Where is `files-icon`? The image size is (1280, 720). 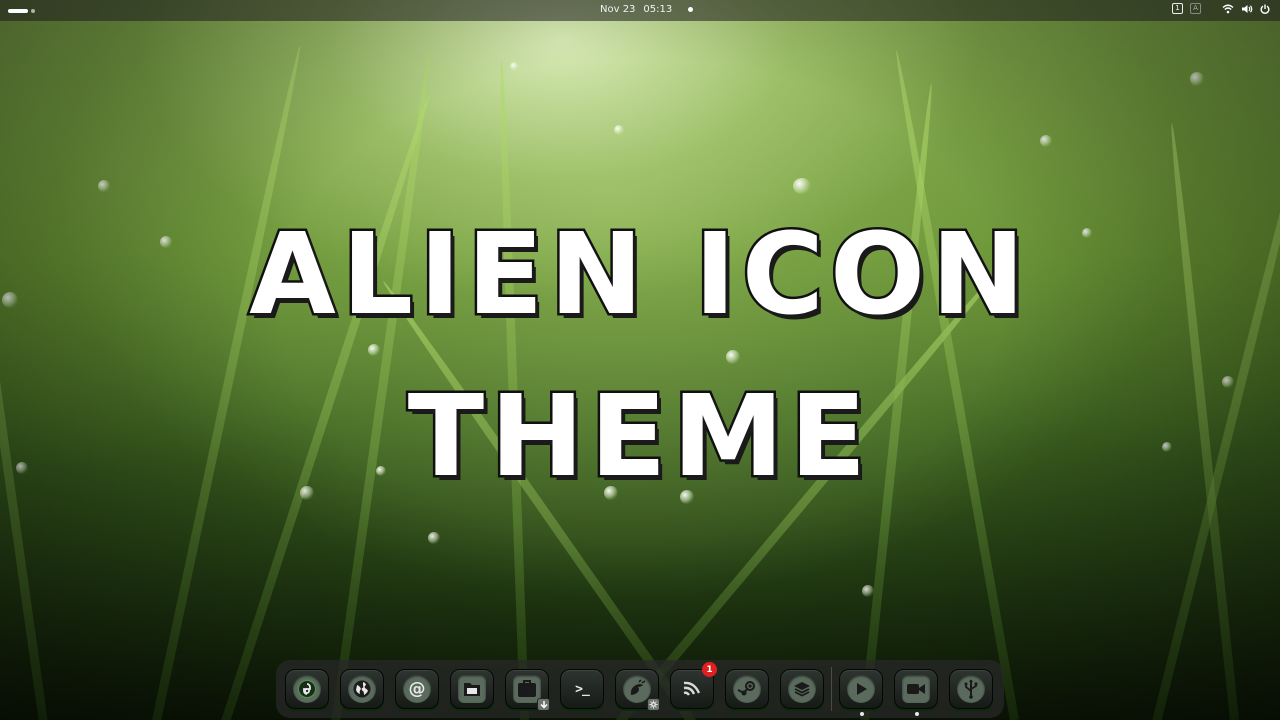 files-icon is located at coordinates (472, 689).